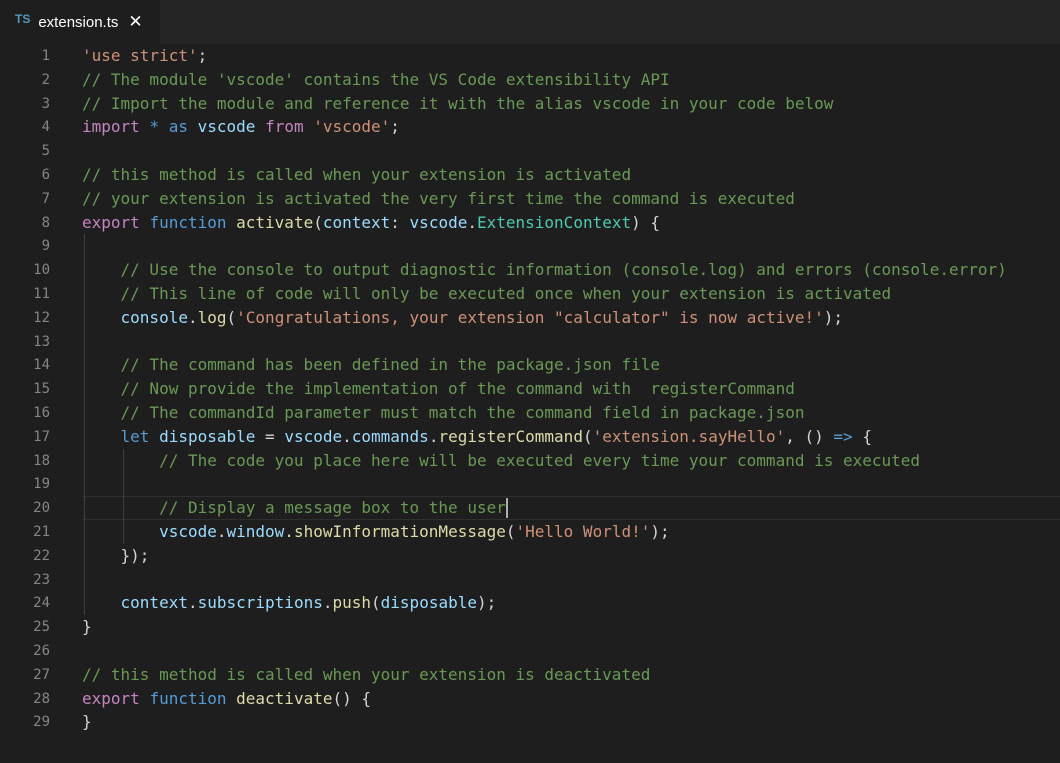 The height and width of the screenshot is (763, 1060). I want to click on code-text: export function deactivate() {, so click(226, 699).